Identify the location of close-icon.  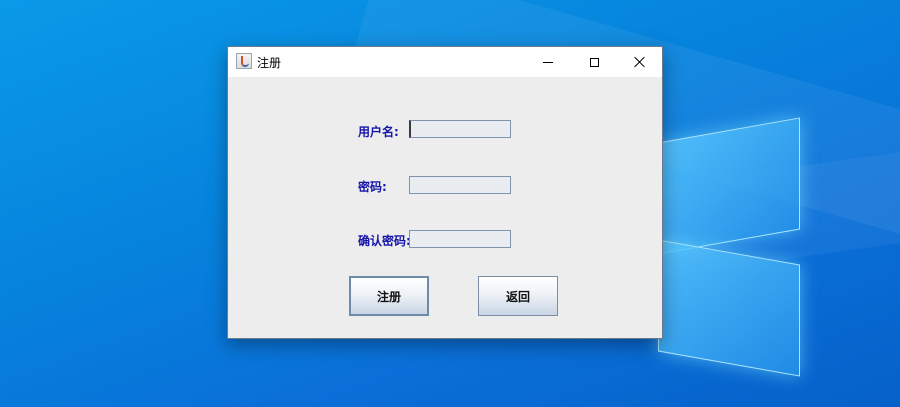
(640, 62).